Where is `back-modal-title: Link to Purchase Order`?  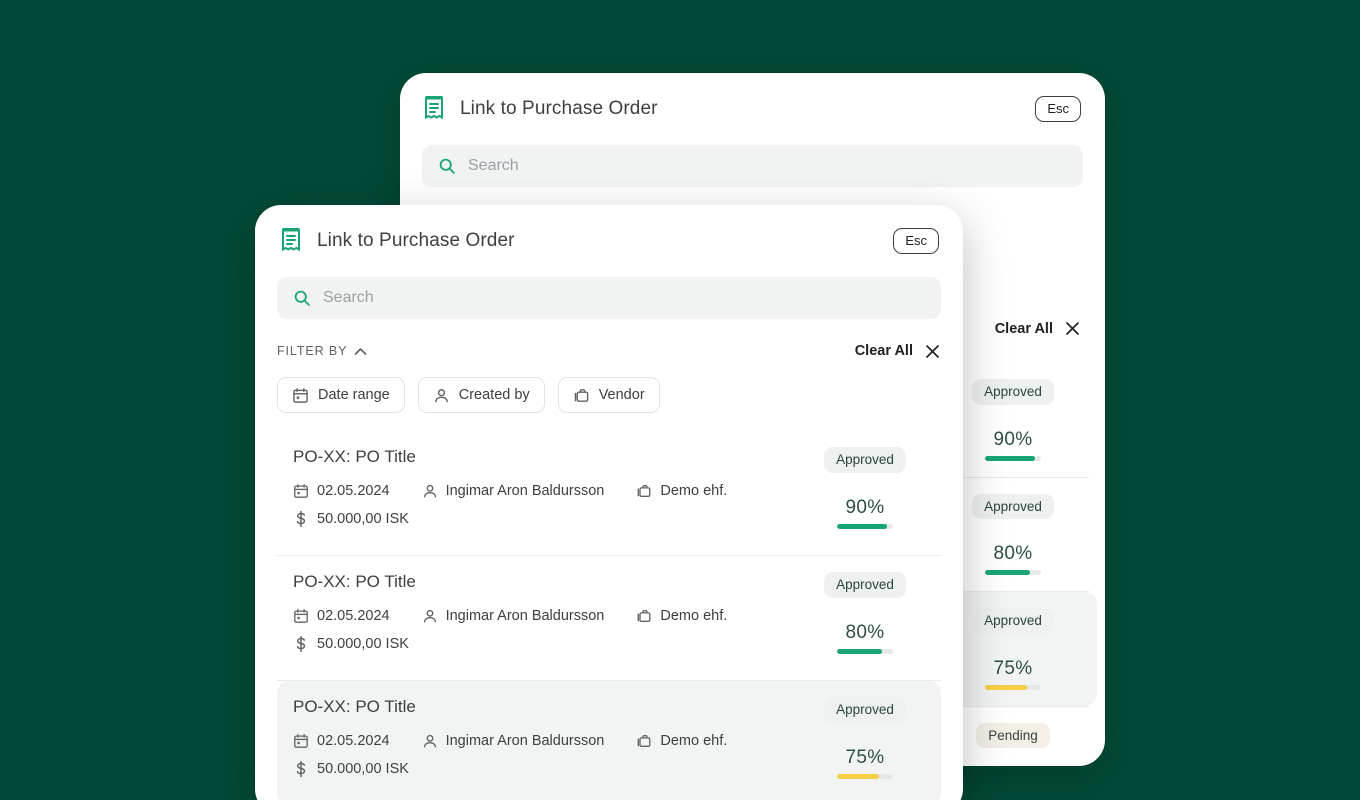
back-modal-title: Link to Purchase Order is located at coordinates (559, 108).